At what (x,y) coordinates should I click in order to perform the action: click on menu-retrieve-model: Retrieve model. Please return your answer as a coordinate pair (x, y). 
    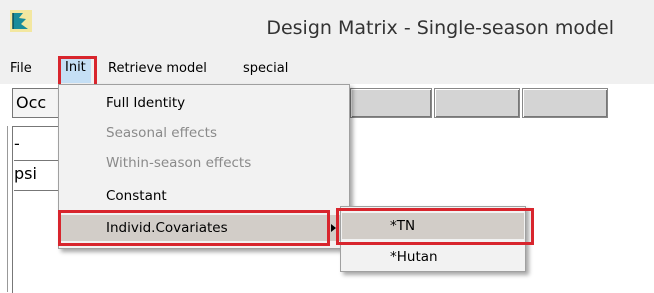
    Looking at the image, I should click on (157, 68).